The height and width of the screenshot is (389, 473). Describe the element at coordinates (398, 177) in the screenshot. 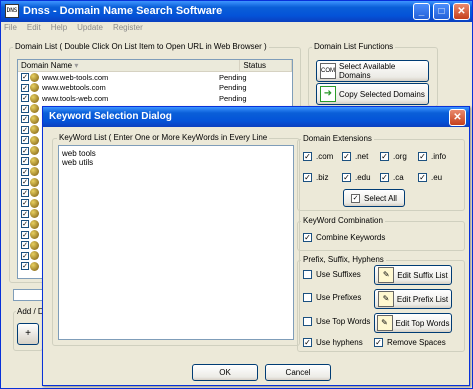

I see `extension-label: .ca` at that location.